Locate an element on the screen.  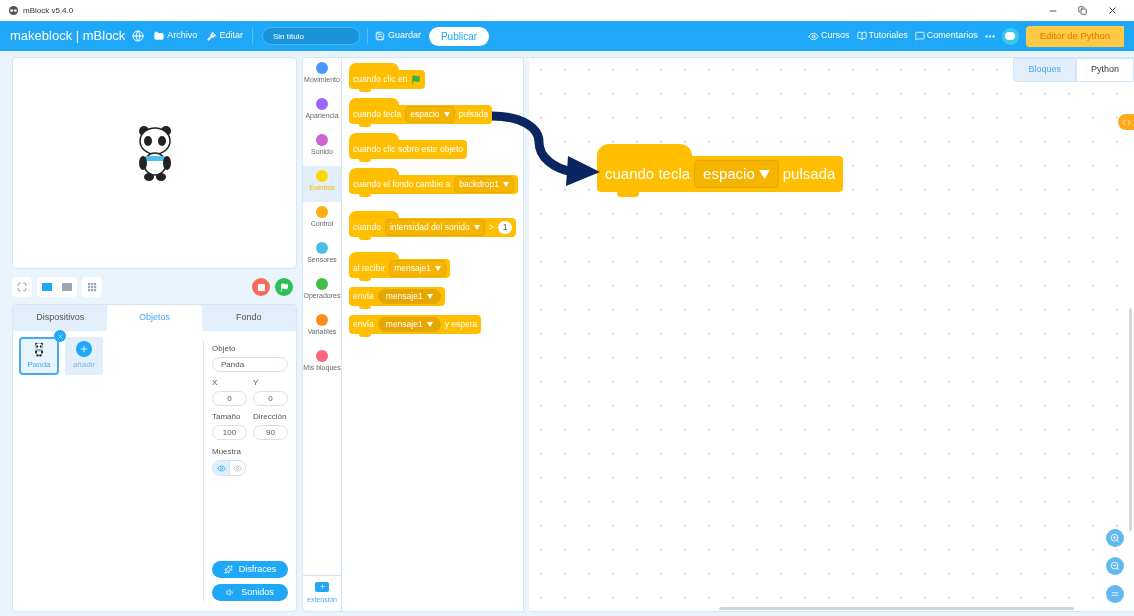
code-icon is located at coordinates (1126, 122).